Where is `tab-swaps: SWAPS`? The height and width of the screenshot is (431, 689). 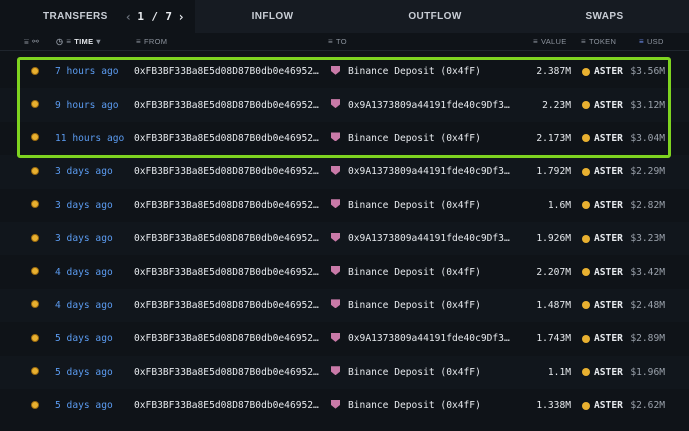
tab-swaps: SWAPS is located at coordinates (604, 16).